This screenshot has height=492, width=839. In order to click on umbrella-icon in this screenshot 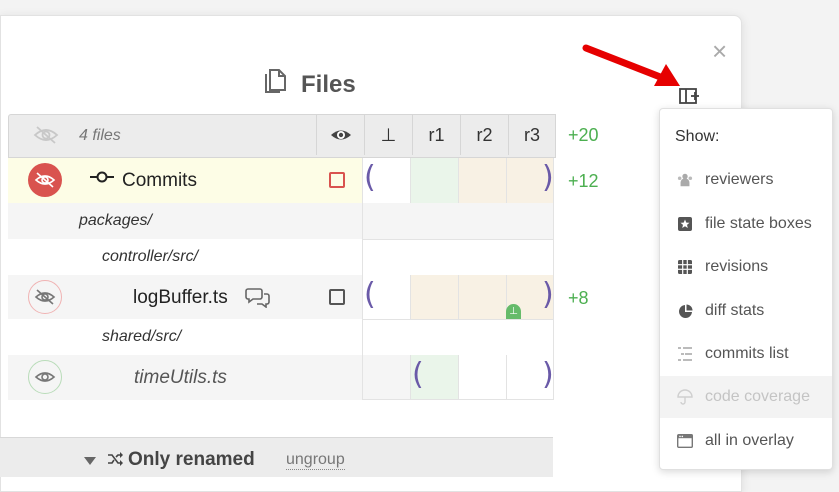, I will do `click(685, 397)`.